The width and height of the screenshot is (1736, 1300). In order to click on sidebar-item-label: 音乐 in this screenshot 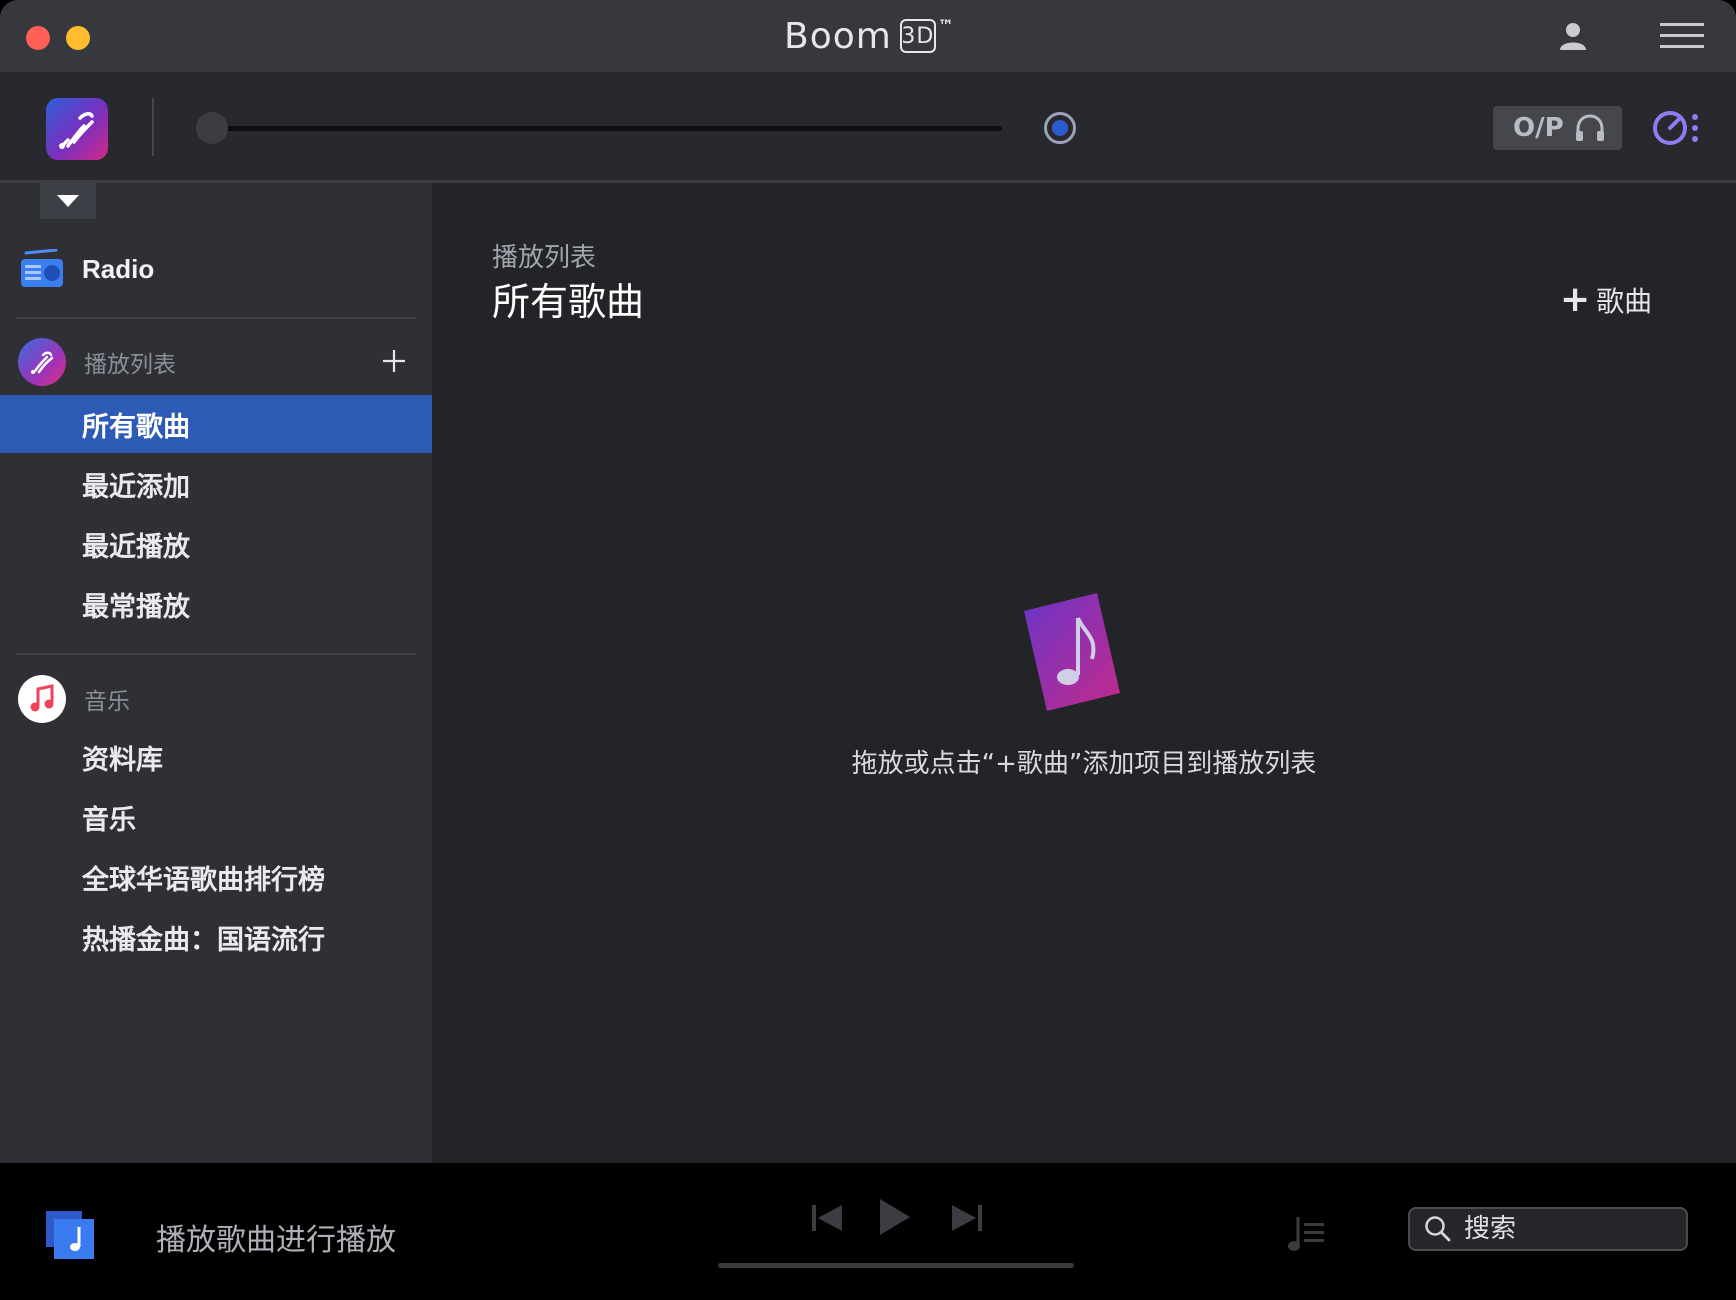, I will do `click(109, 820)`.